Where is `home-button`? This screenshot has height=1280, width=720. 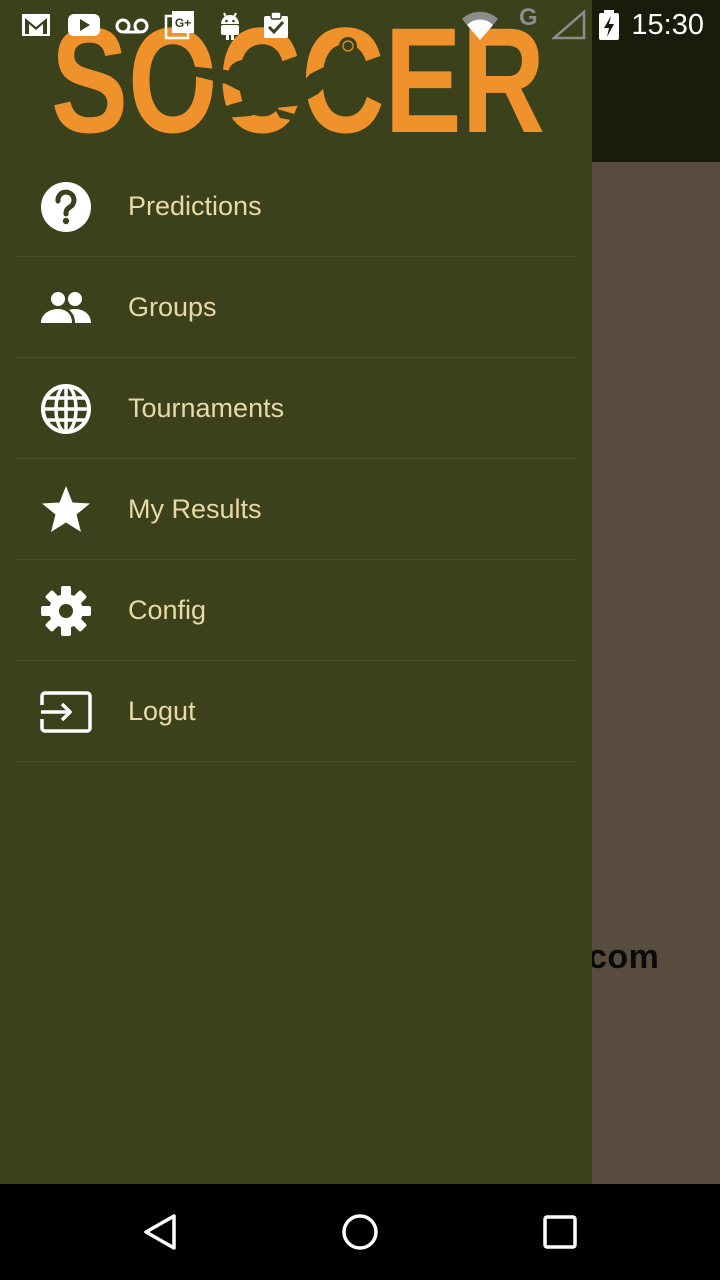 home-button is located at coordinates (360, 1232).